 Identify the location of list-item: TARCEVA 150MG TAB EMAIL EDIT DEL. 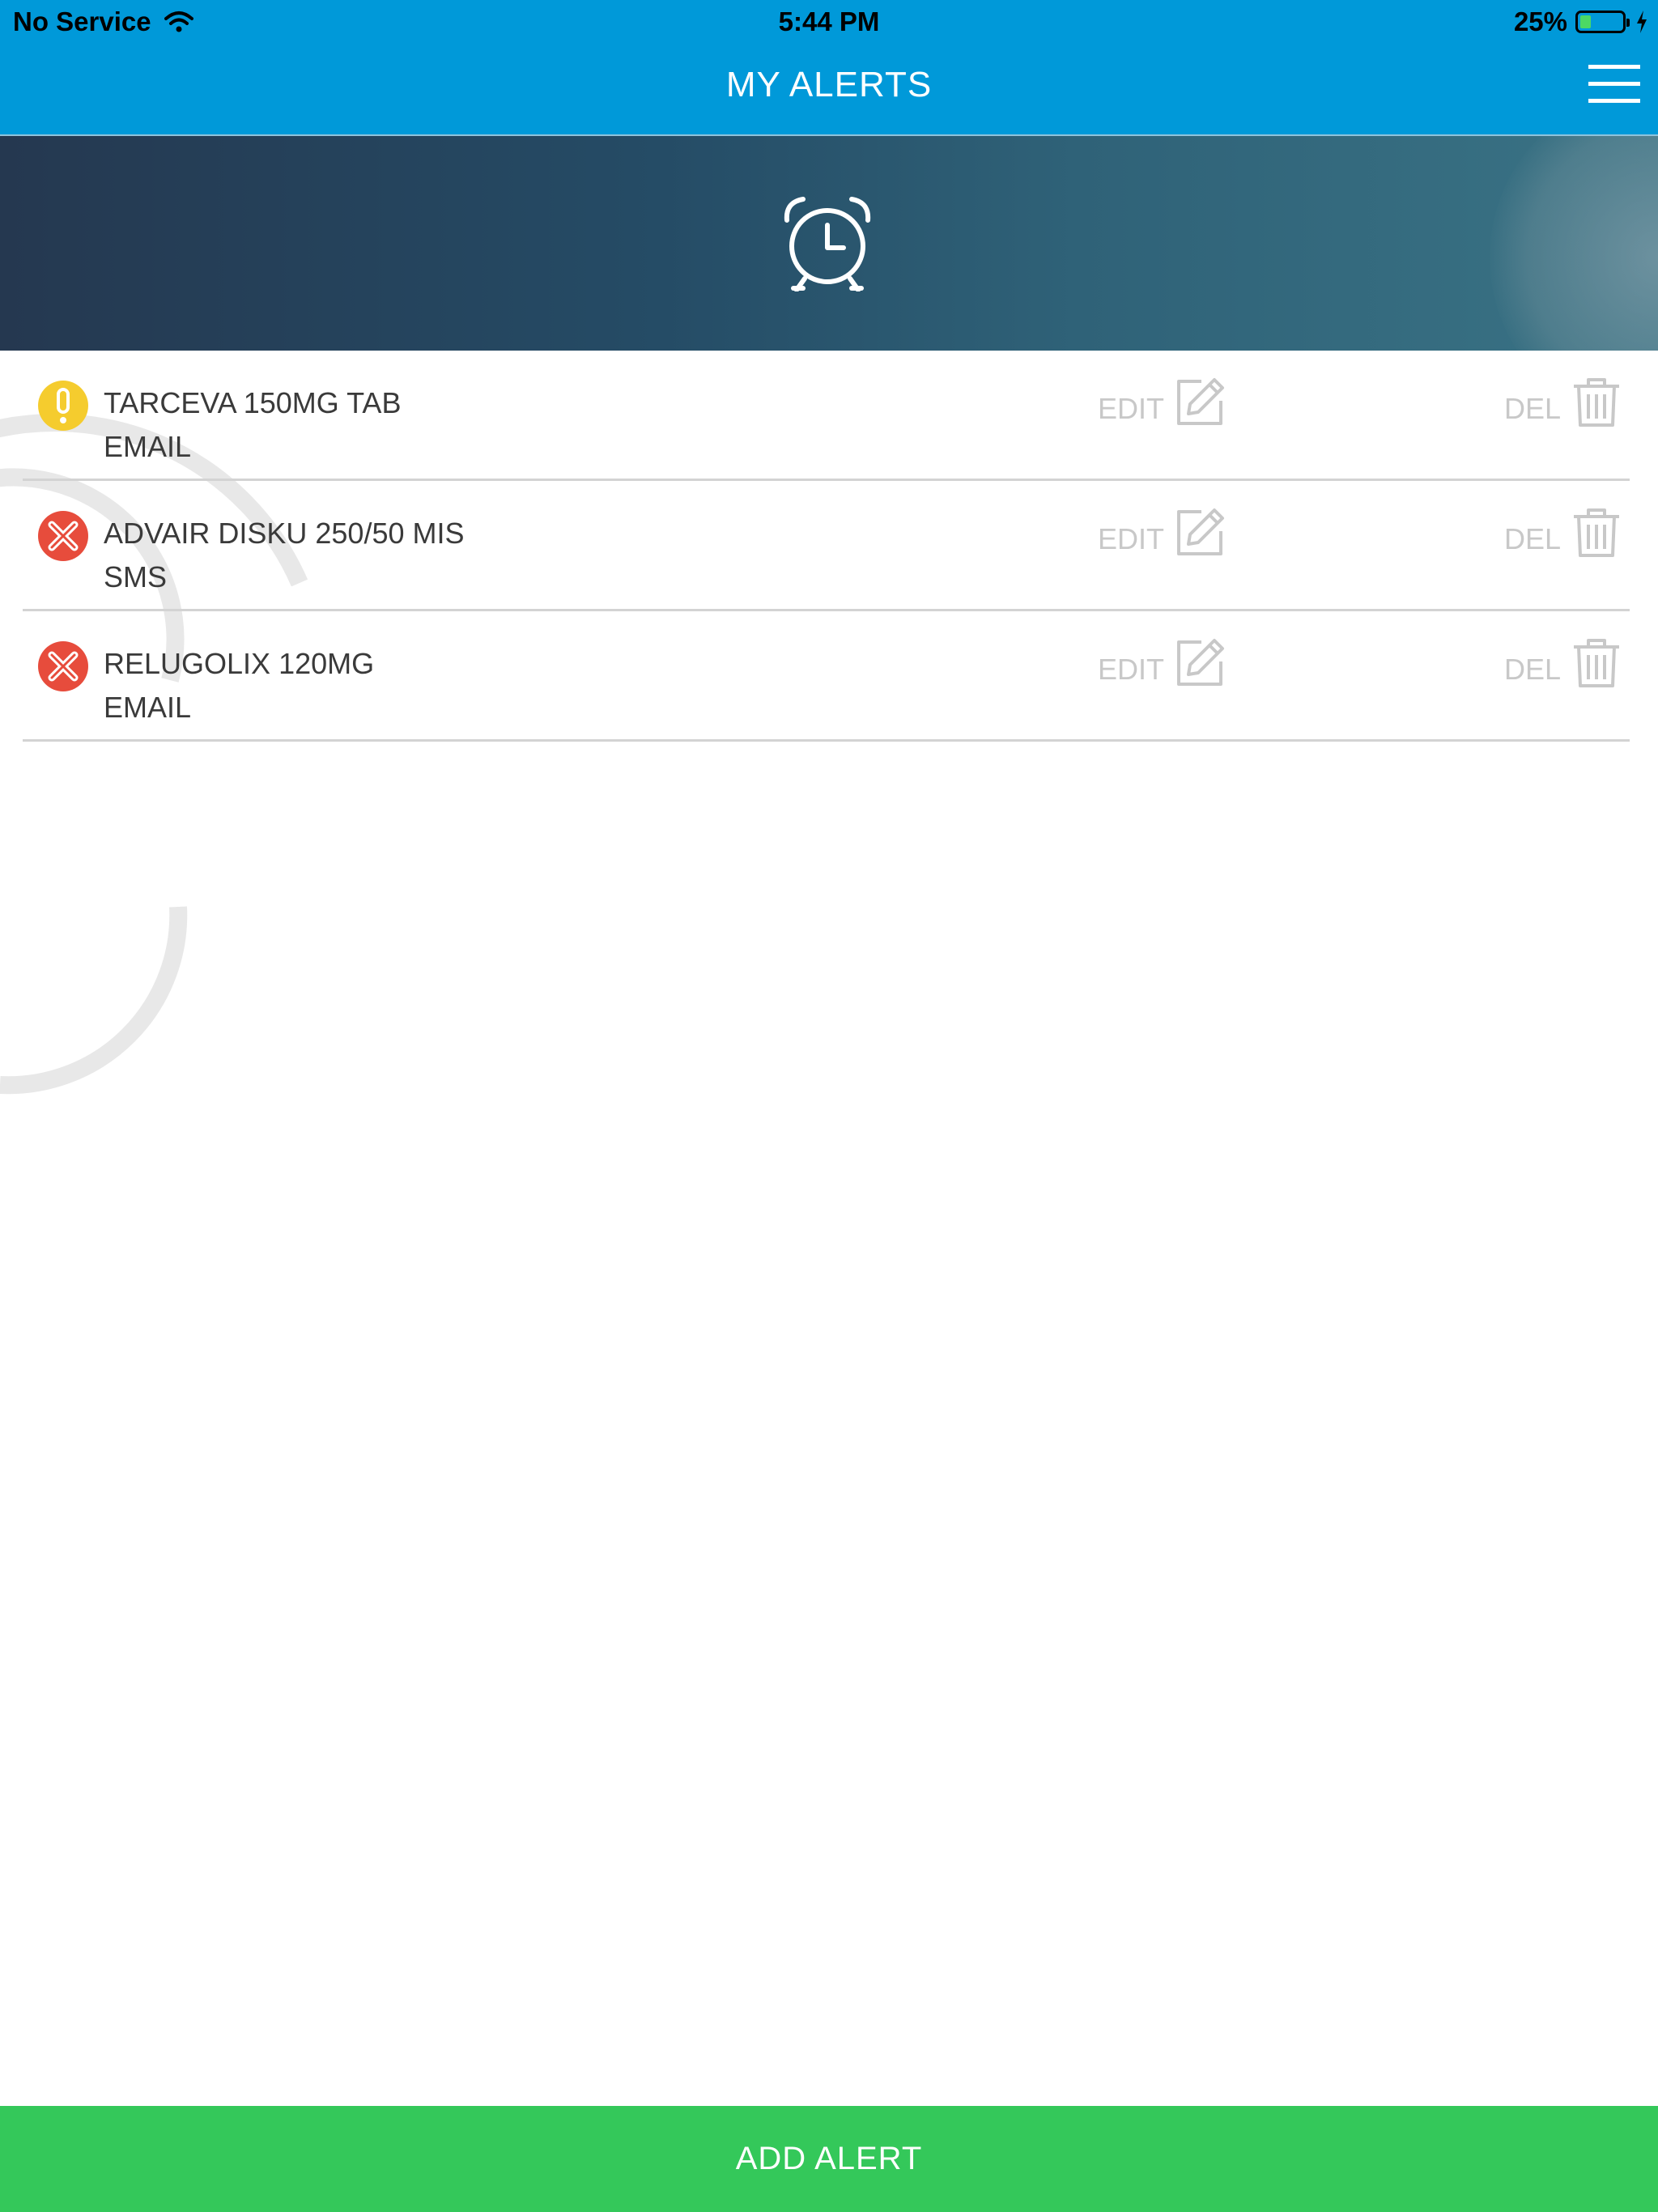
(826, 416).